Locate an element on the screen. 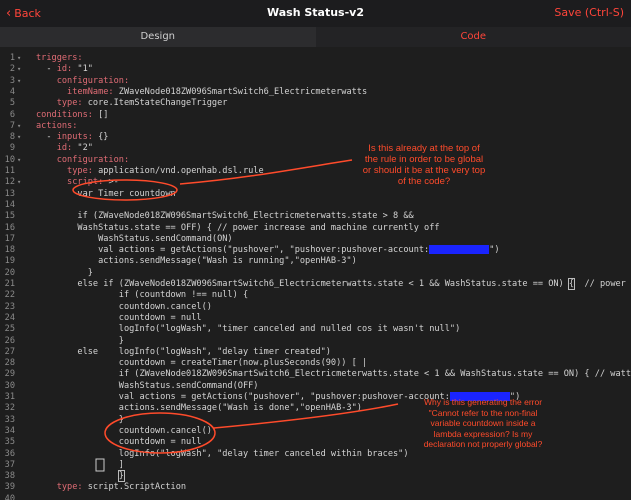  line-number: 24 is located at coordinates (9, 317).